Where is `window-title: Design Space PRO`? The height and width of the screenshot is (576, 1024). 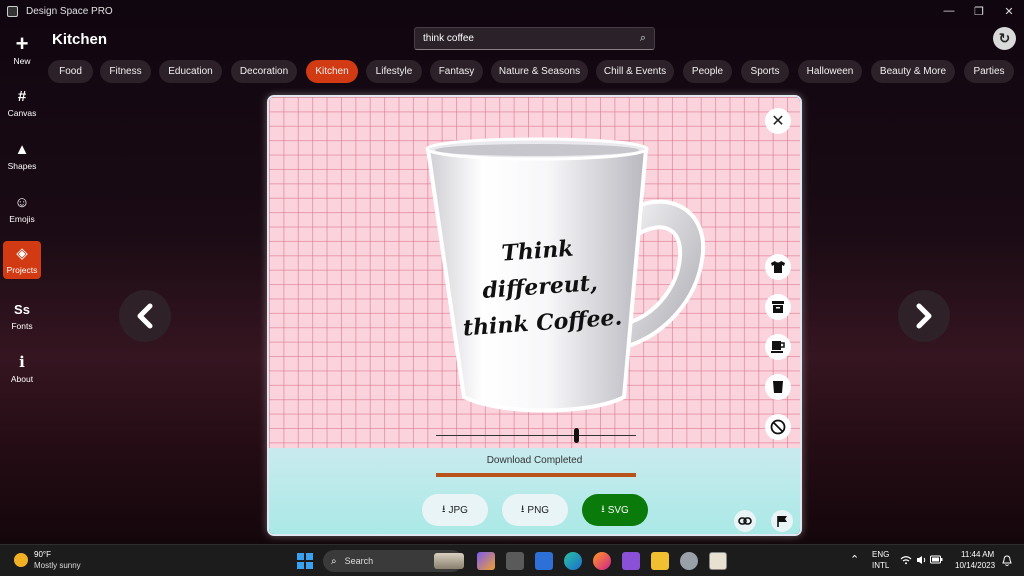
window-title: Design Space PRO is located at coordinates (69, 11).